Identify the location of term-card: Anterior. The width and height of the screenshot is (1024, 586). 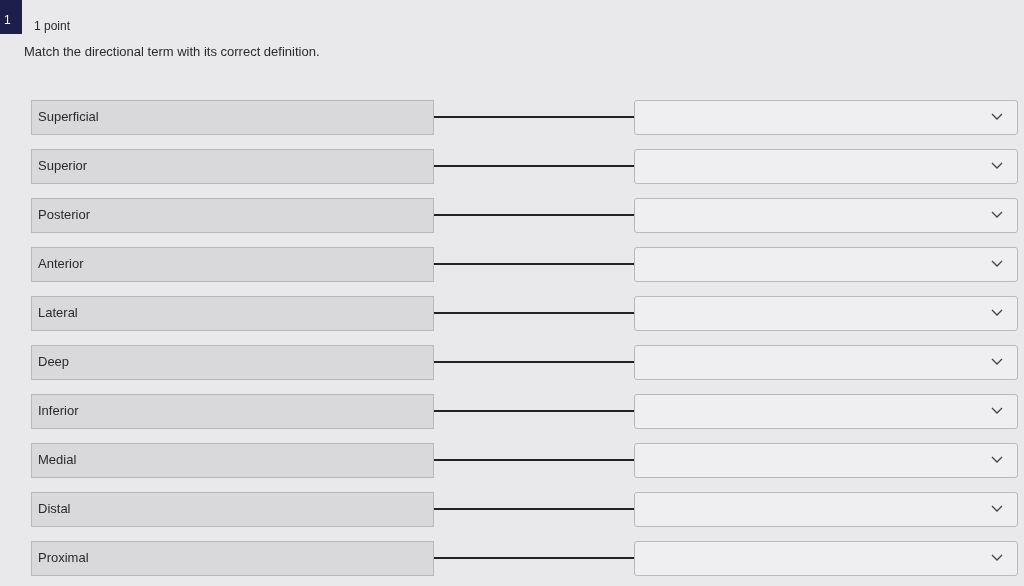
(232, 264).